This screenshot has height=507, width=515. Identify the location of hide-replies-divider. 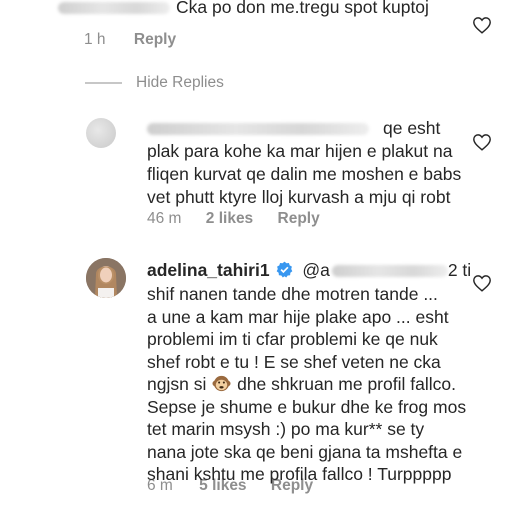
(103, 83).